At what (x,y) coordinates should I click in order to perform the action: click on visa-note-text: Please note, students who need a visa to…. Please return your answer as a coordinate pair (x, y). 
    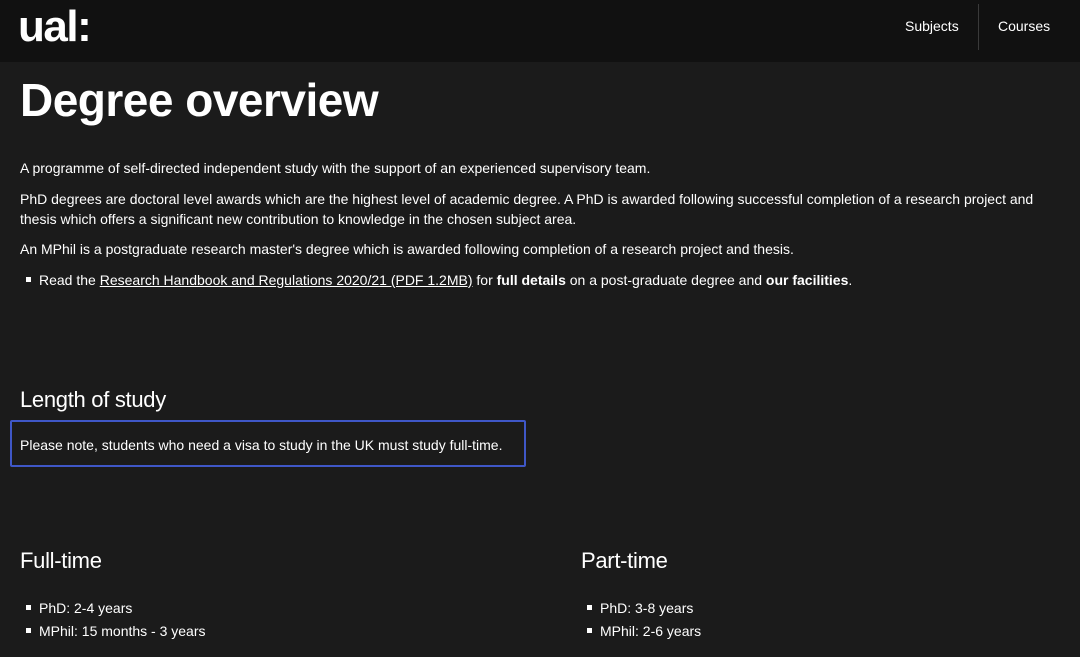
    Looking at the image, I should click on (261, 445).